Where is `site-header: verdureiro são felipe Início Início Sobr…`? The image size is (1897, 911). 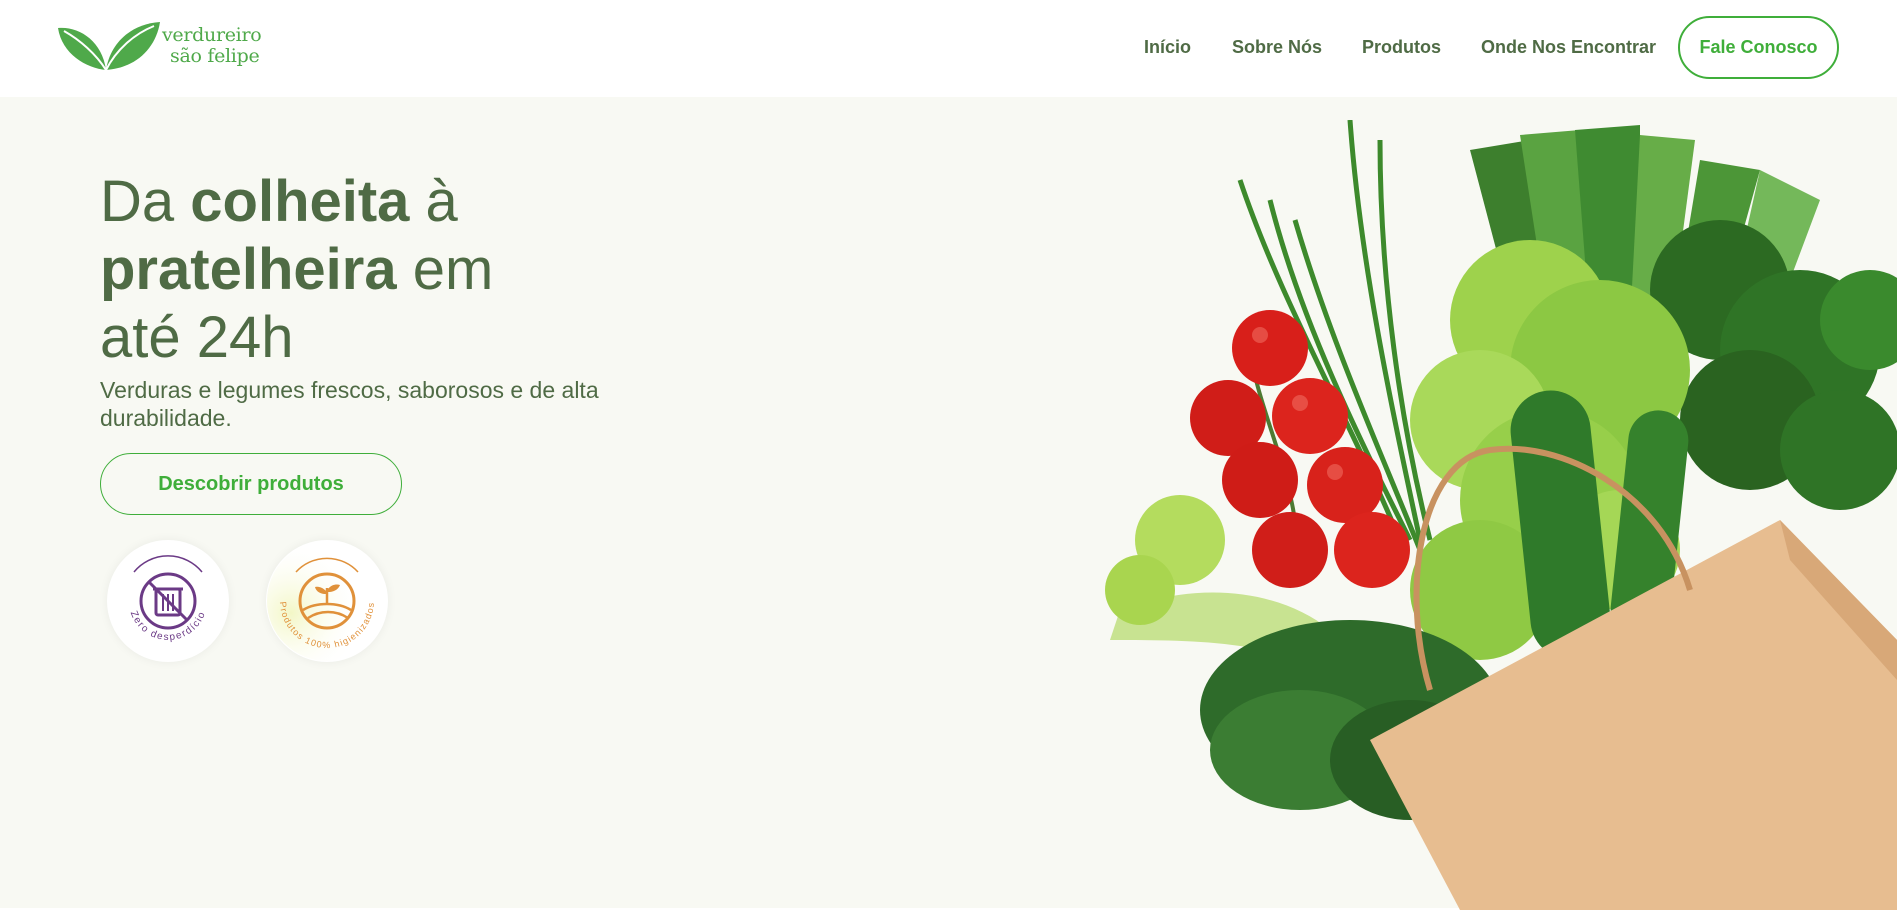
site-header: verdureiro são felipe Início Início Sobr… is located at coordinates (948, 48).